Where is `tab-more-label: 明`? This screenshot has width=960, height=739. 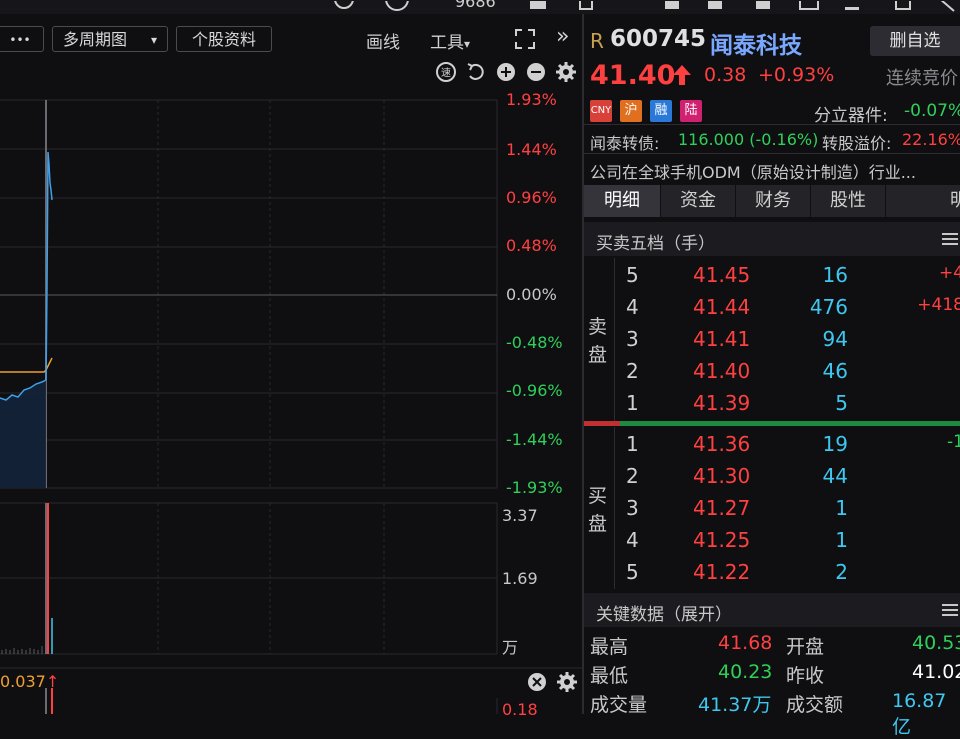
tab-more-label: 明 is located at coordinates (955, 200).